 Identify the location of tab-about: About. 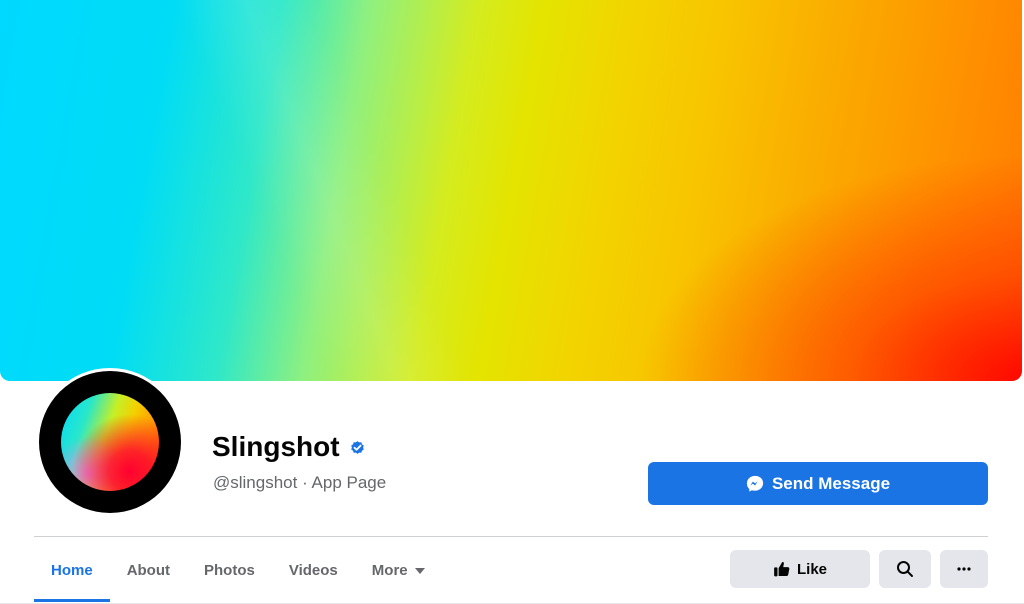
(148, 570).